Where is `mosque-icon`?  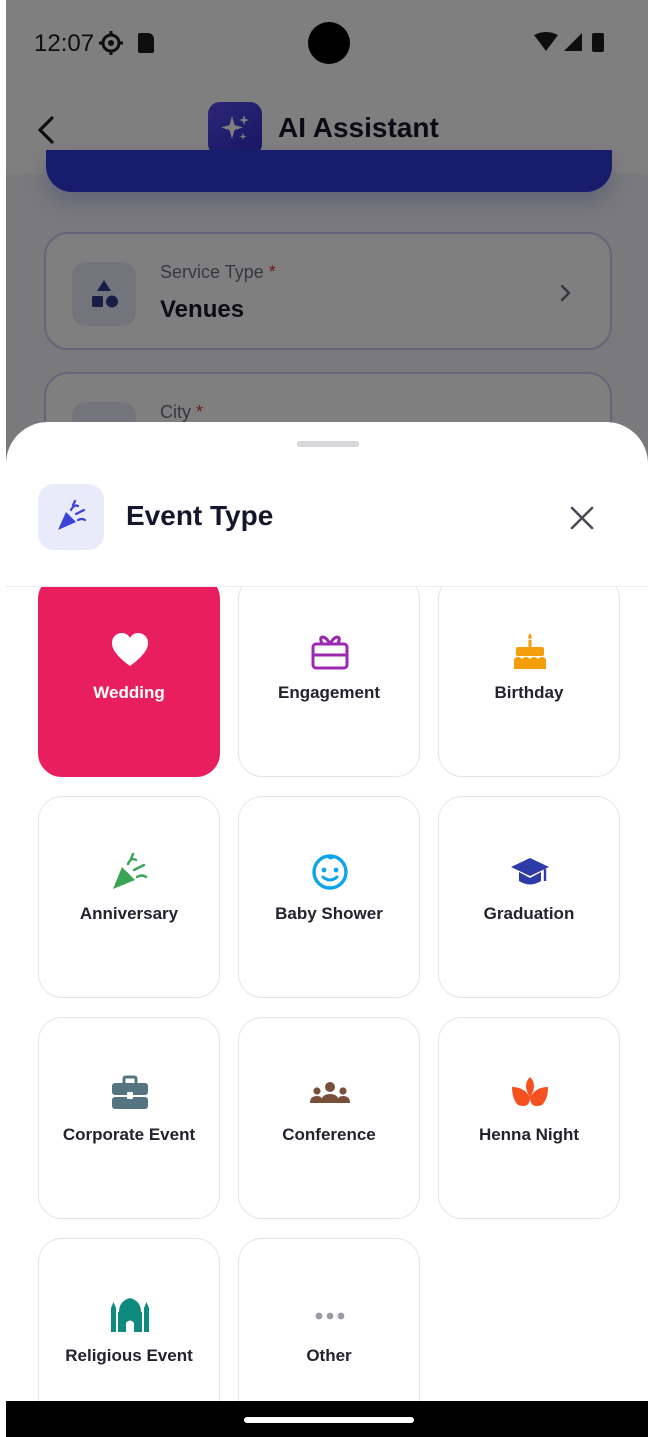 mosque-icon is located at coordinates (130, 1314).